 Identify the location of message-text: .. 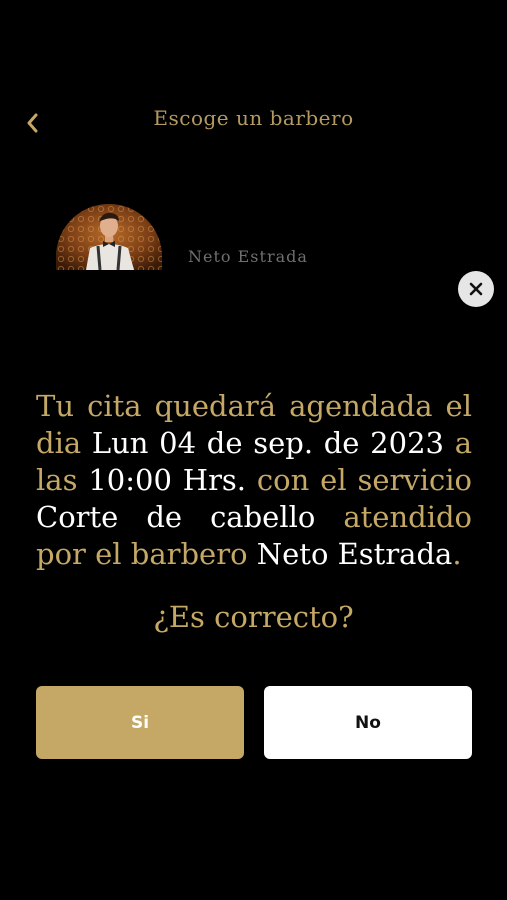
(457, 554).